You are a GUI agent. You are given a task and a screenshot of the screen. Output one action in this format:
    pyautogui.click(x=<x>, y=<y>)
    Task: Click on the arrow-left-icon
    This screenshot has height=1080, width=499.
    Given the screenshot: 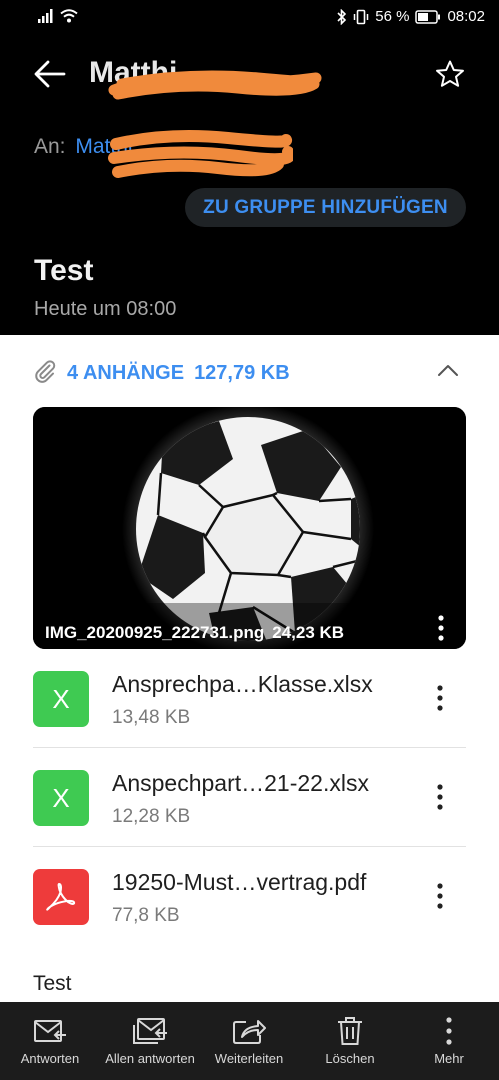 What is the action you would take?
    pyautogui.click(x=50, y=74)
    